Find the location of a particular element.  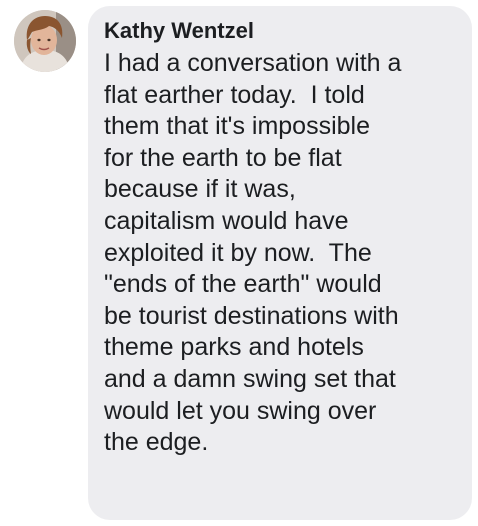

comment-line: because if it was, is located at coordinates (200, 189).